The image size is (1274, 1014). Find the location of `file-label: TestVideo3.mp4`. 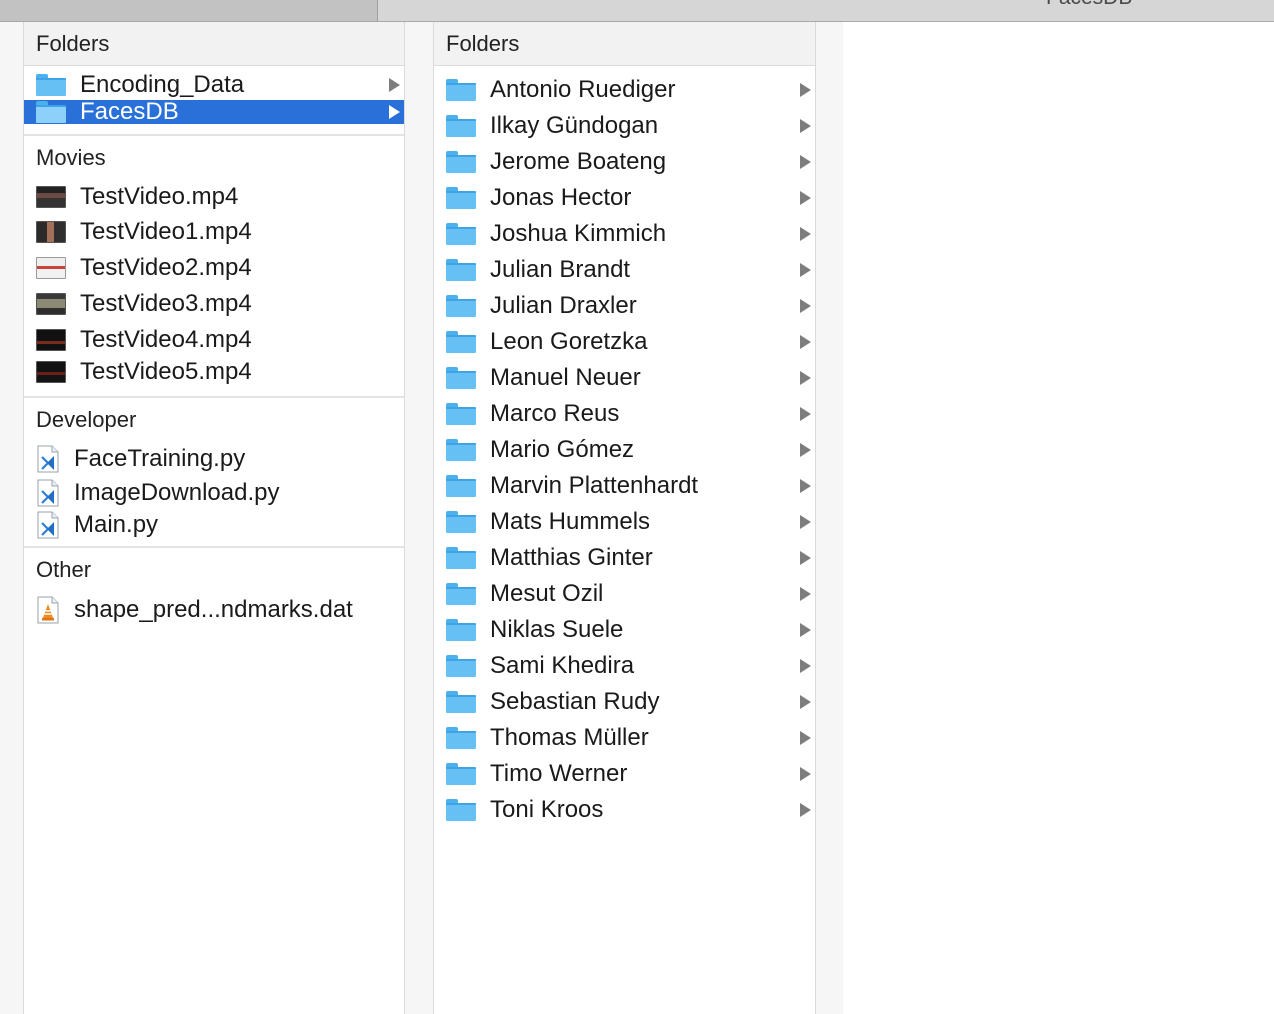

file-label: TestVideo3.mp4 is located at coordinates (166, 303).